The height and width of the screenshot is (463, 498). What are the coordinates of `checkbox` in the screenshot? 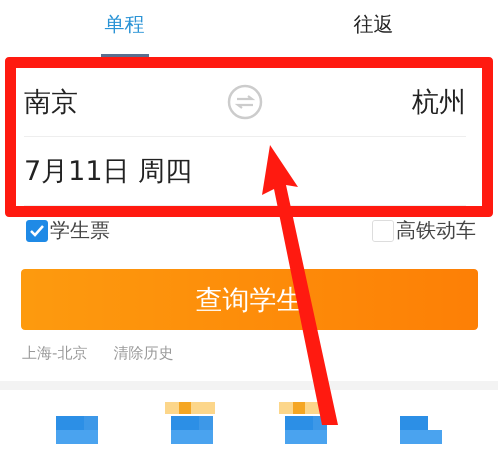 It's located at (37, 231).